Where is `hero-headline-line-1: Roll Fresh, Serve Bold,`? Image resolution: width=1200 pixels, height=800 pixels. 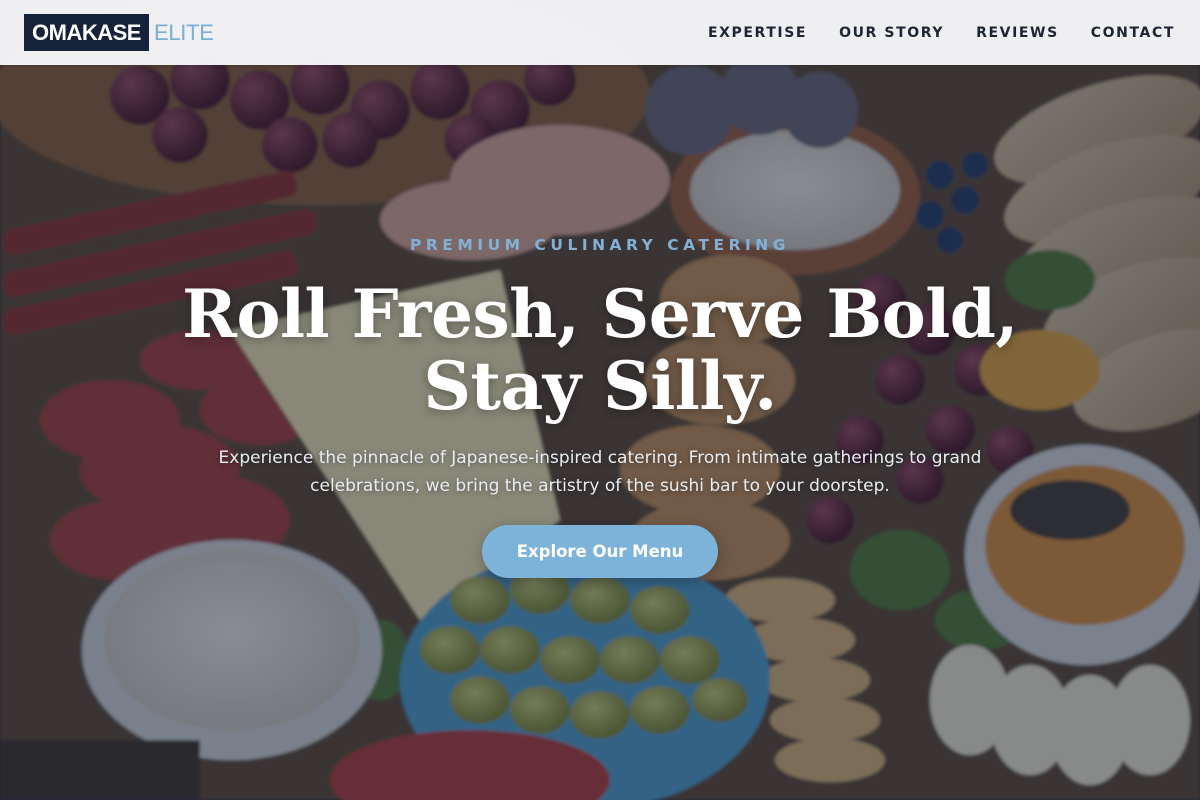 hero-headline-line-1: Roll Fresh, Serve Bold, is located at coordinates (600, 314).